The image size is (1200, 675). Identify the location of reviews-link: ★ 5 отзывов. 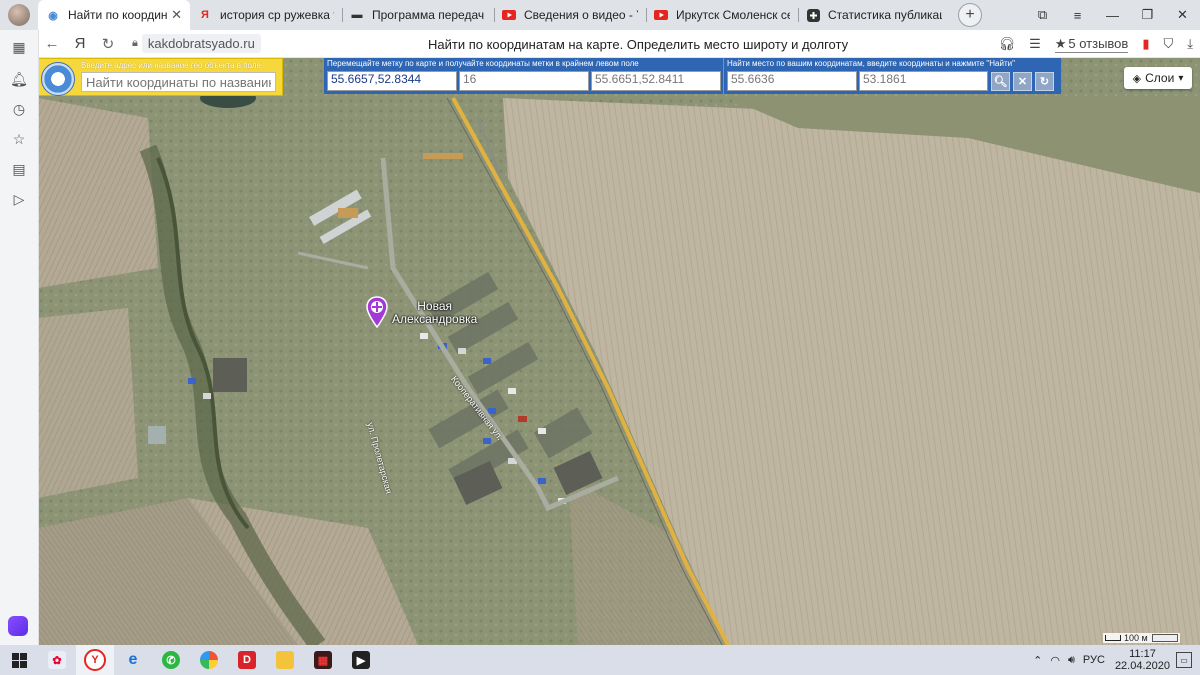
(1091, 44).